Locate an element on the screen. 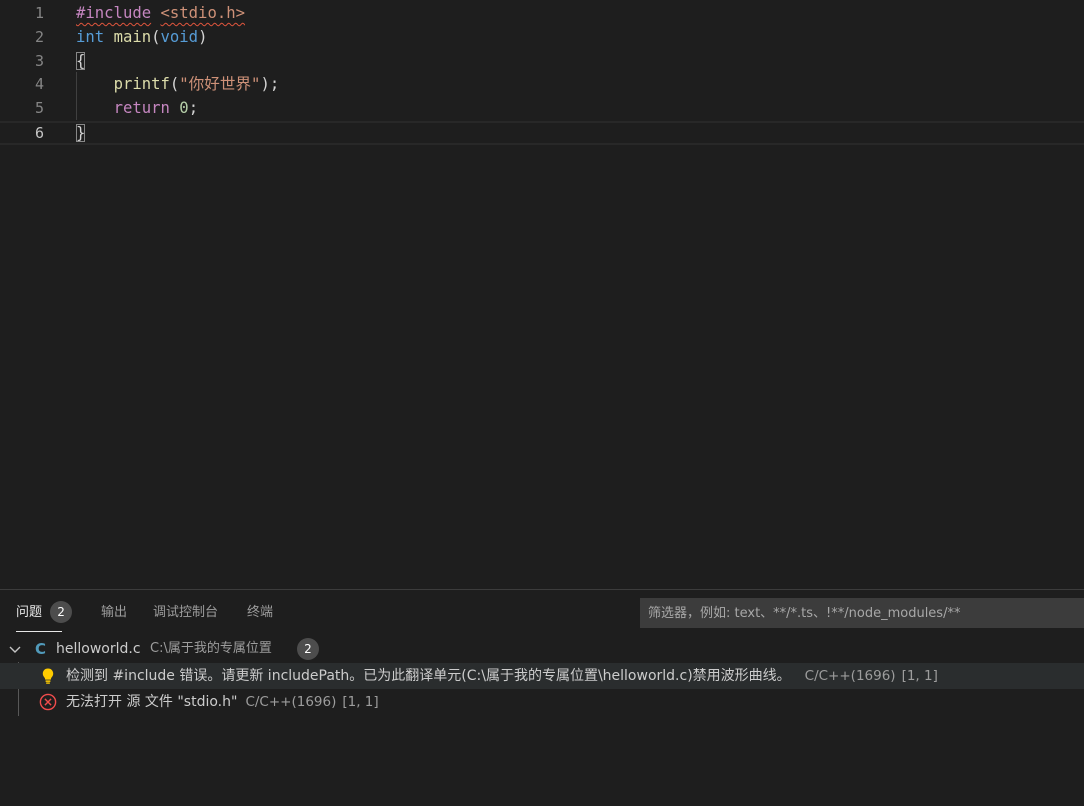 This screenshot has width=1084, height=806. line-number: 1 is located at coordinates (39, 13).